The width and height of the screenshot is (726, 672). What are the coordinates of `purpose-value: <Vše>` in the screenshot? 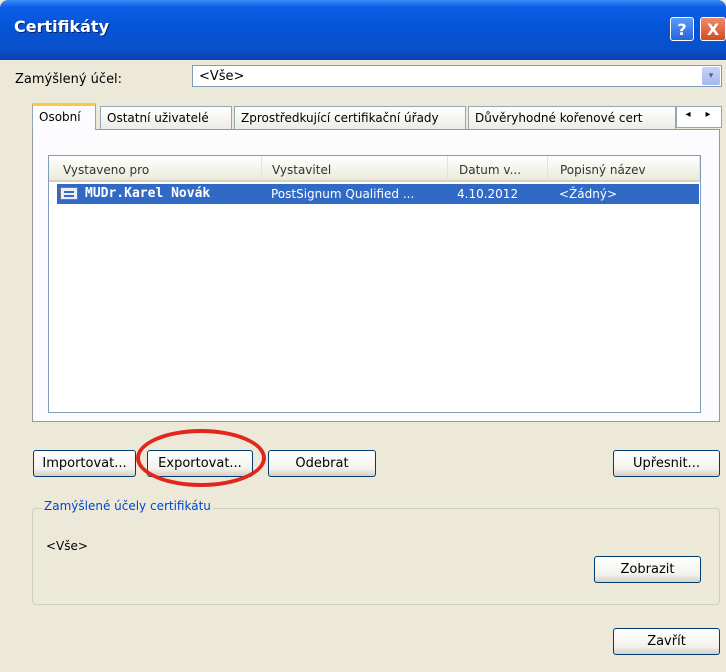 It's located at (222, 76).